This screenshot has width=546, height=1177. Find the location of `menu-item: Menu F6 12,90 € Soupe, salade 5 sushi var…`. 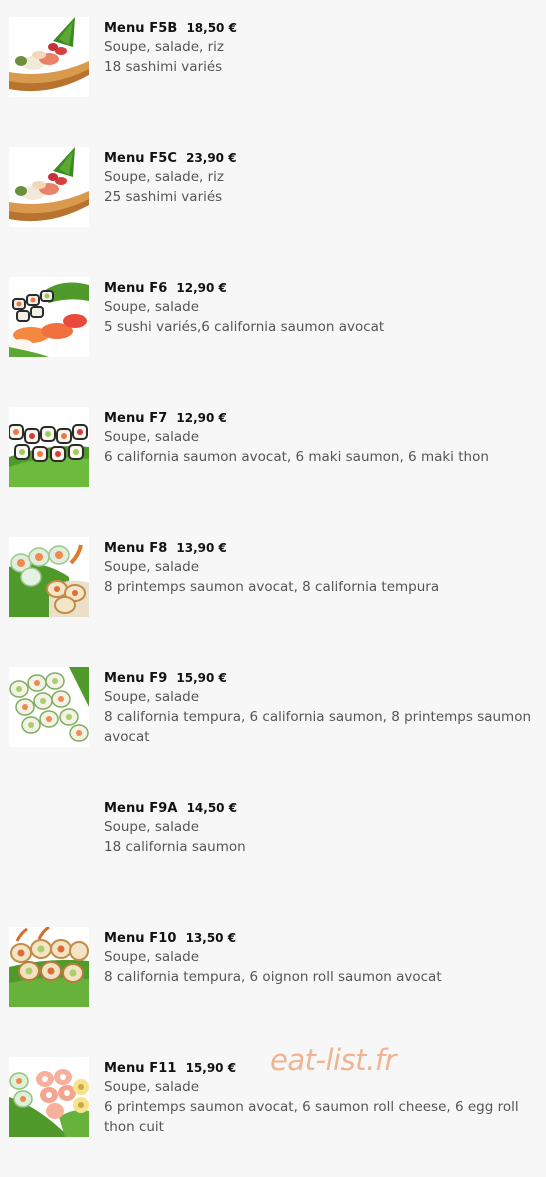

menu-item: Menu F6 12,90 € Soupe, salade 5 sushi var… is located at coordinates (273, 337).